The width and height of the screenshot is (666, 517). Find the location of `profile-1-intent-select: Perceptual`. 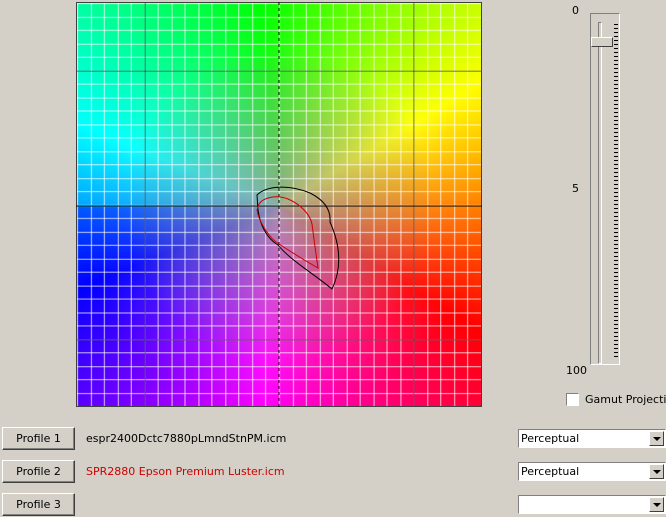

profile-1-intent-select: Perceptual is located at coordinates (592, 438).